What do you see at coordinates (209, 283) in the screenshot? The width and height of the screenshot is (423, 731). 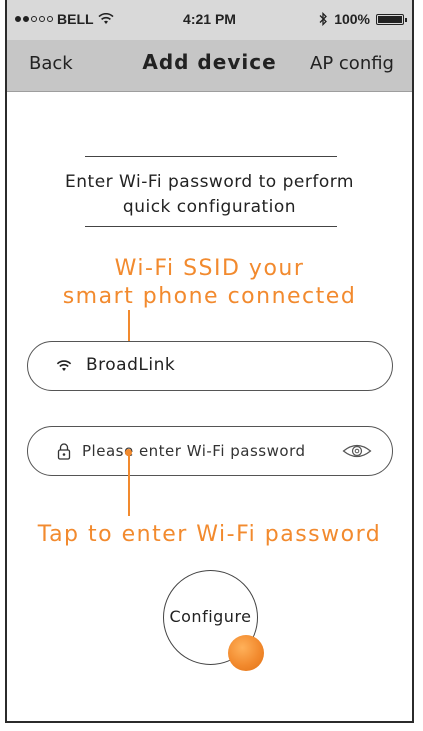 I see `ssid-annotation: Wi-Fi SSID your smart phone connected` at bounding box center [209, 283].